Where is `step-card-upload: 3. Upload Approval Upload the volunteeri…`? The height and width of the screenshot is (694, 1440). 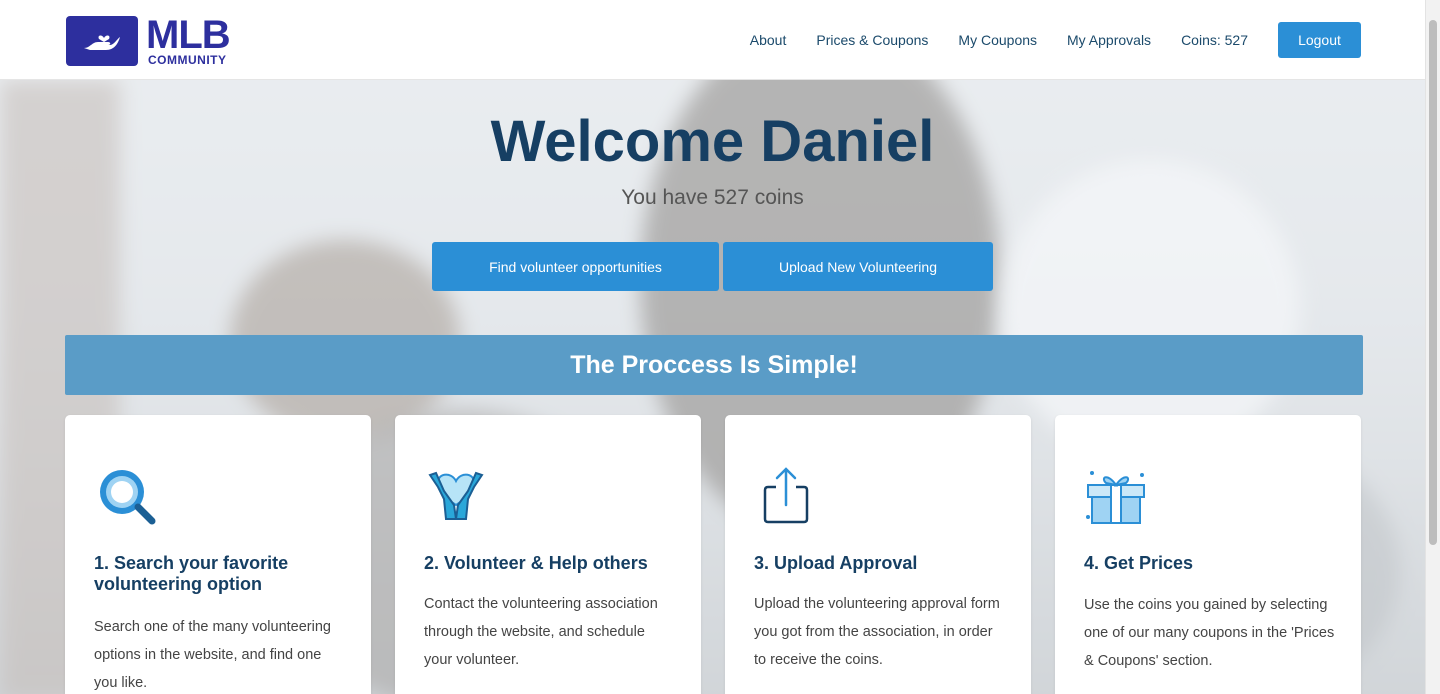
step-card-upload: 3. Upload Approval Upload the volunteeri… is located at coordinates (878, 554).